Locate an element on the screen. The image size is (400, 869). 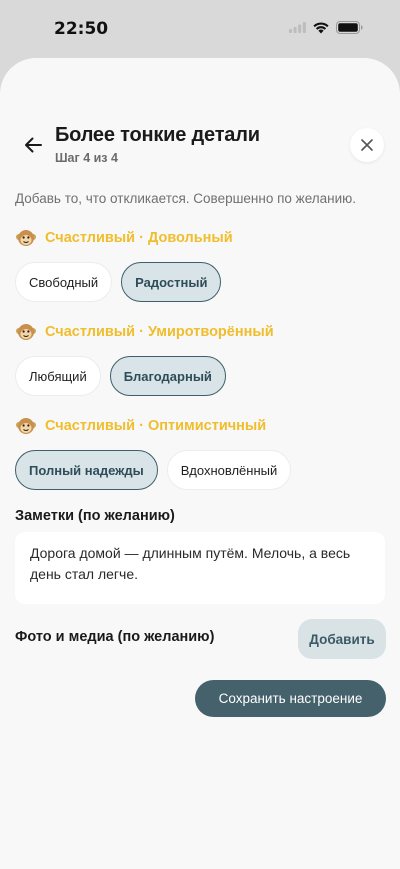
group-title: Счастливый · Довольный is located at coordinates (202, 238).